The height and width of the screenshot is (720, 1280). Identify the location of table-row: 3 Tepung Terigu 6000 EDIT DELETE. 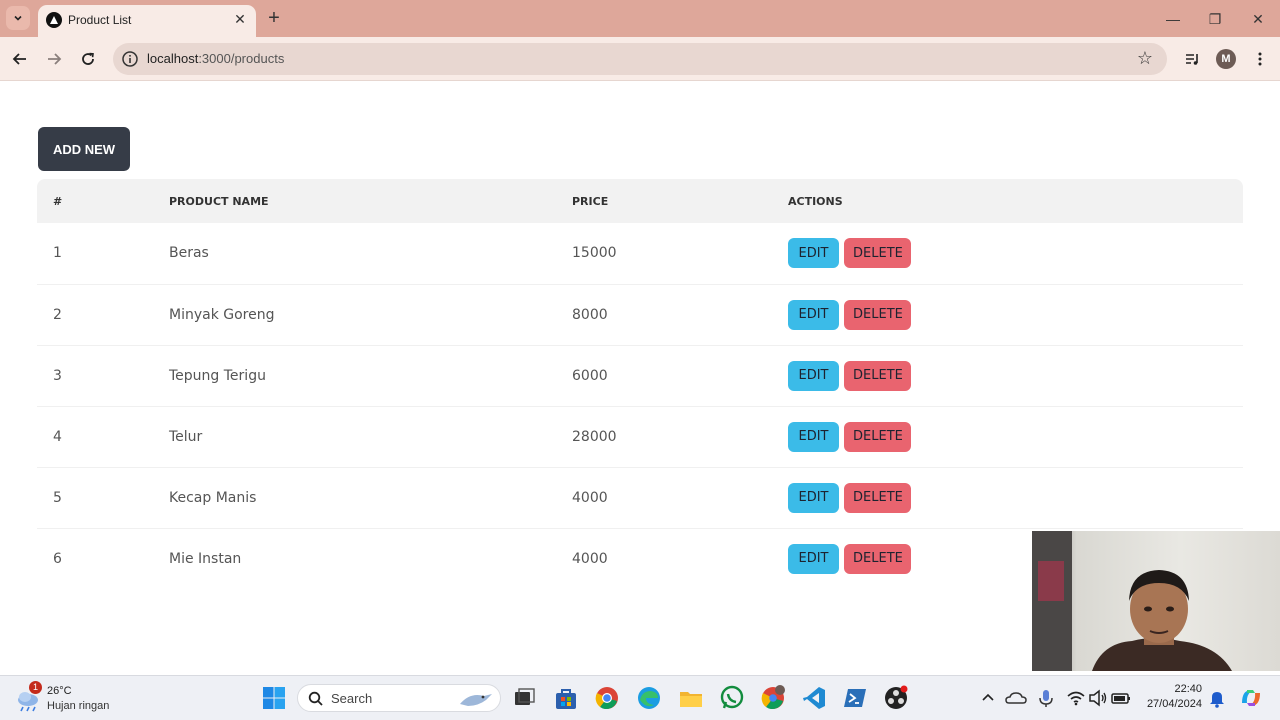
(640, 376).